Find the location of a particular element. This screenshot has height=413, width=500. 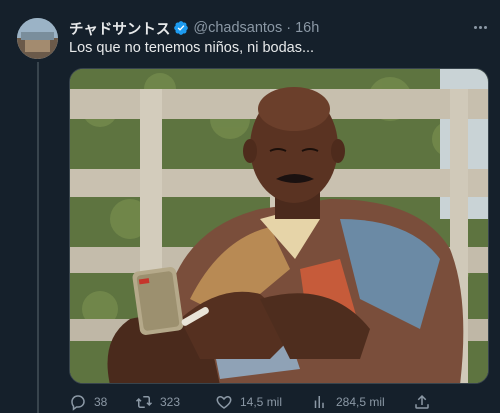

verified-badge-icon is located at coordinates (181, 28).